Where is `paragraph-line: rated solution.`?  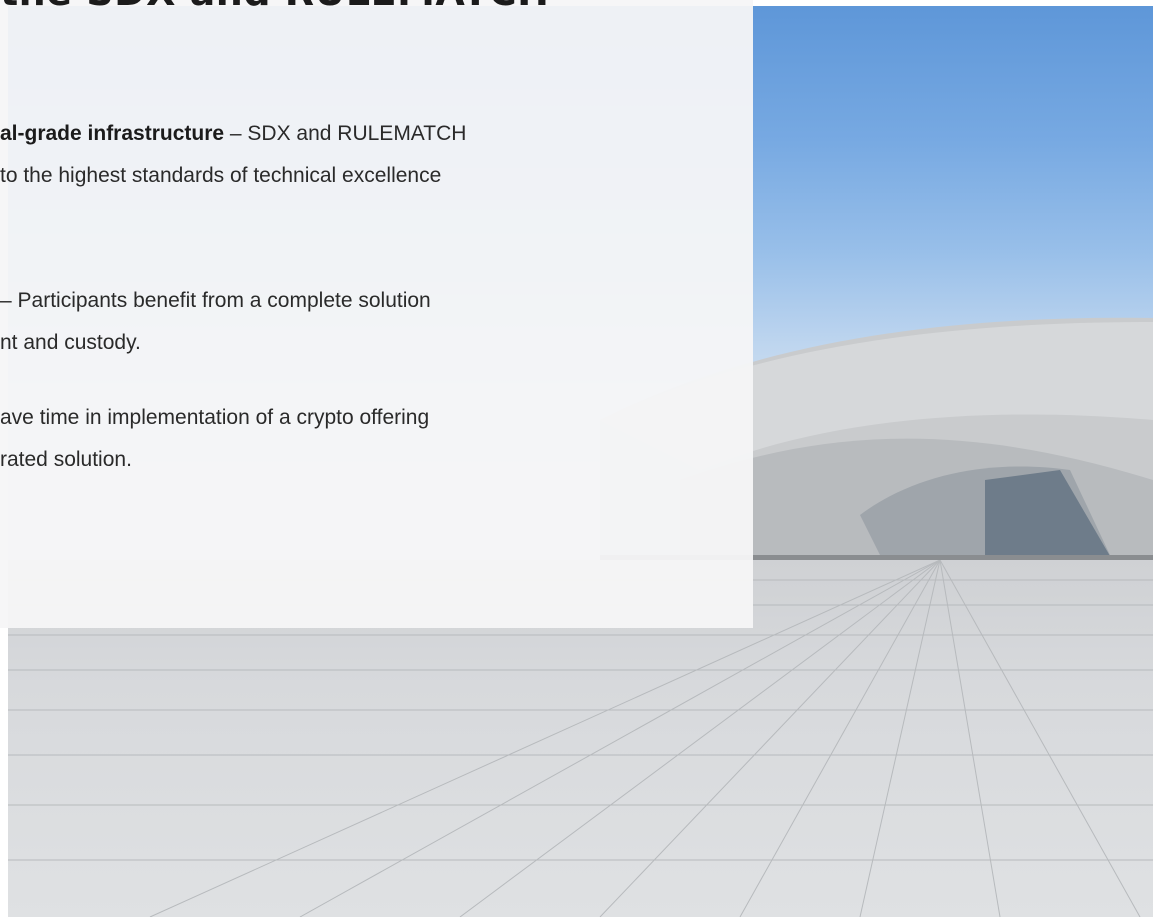
paragraph-line: rated solution. is located at coordinates (321, 460).